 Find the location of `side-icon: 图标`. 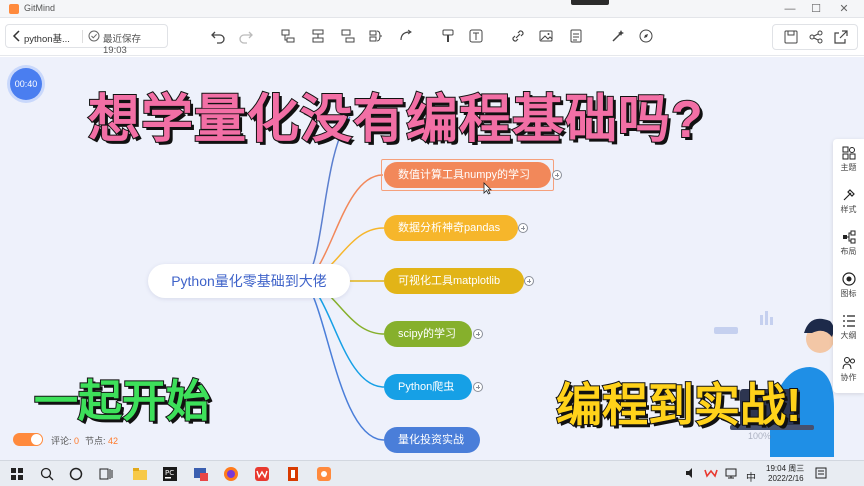

side-icon: 图标 is located at coordinates (848, 287).